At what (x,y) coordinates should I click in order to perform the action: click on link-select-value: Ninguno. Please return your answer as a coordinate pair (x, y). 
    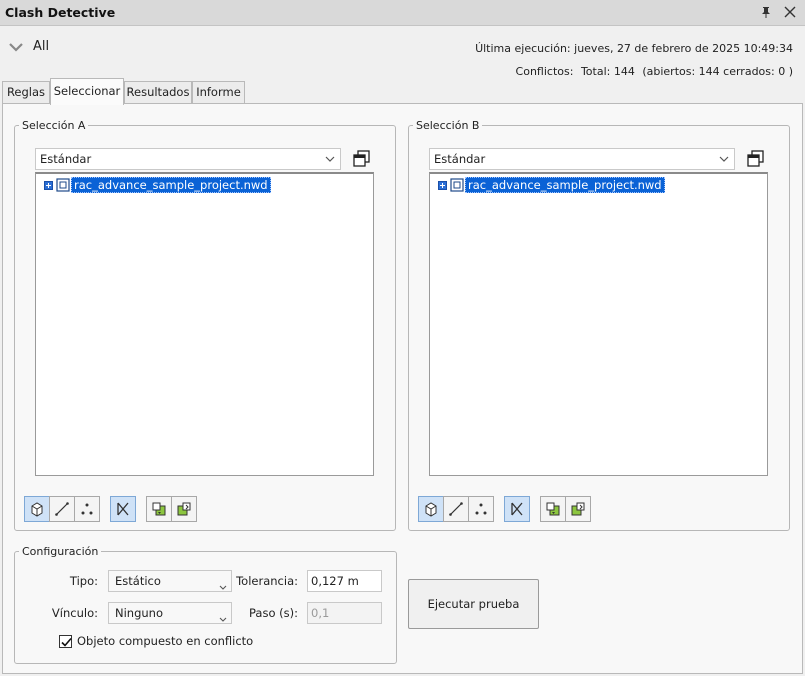
    Looking at the image, I should click on (139, 613).